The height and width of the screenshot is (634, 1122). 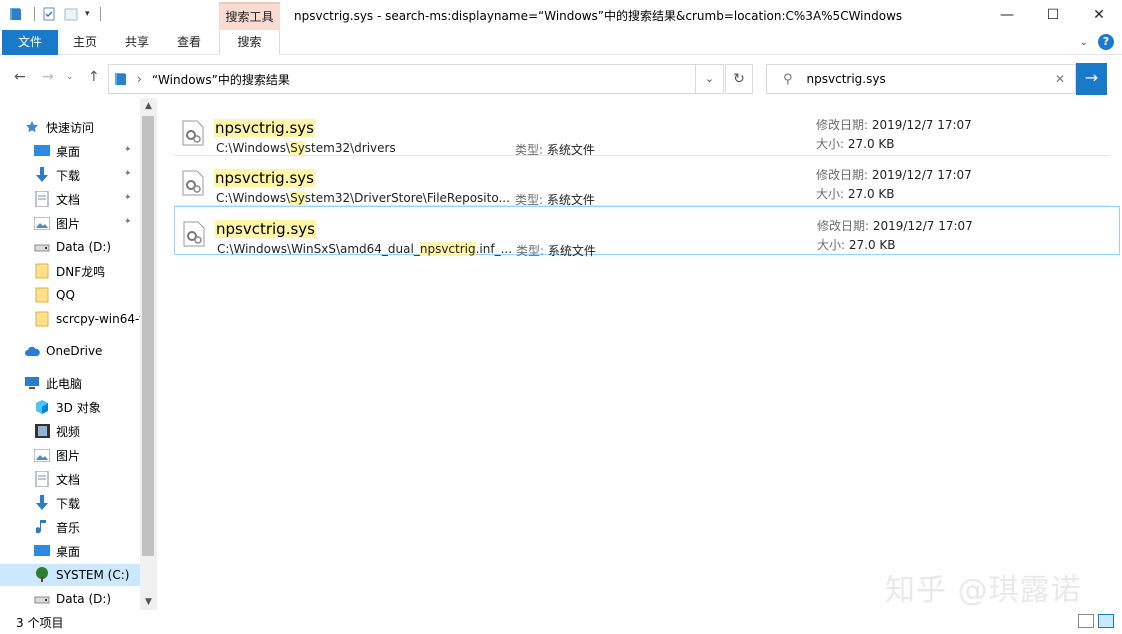 What do you see at coordinates (1060, 79) in the screenshot?
I see `clear-search-icon: ✕` at bounding box center [1060, 79].